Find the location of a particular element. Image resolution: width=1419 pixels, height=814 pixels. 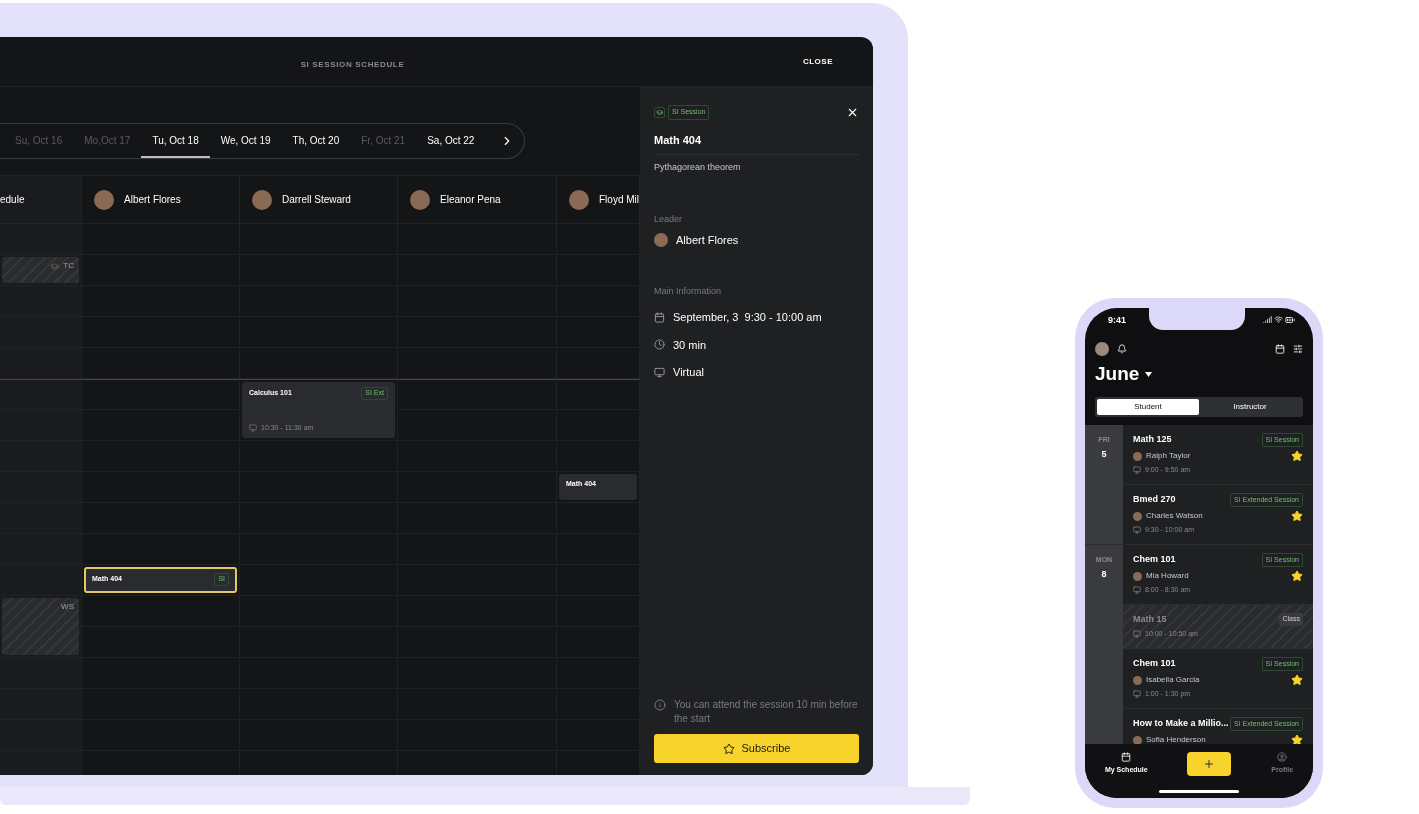

detail-topic: Pythagorean theorem is located at coordinates (698, 167).